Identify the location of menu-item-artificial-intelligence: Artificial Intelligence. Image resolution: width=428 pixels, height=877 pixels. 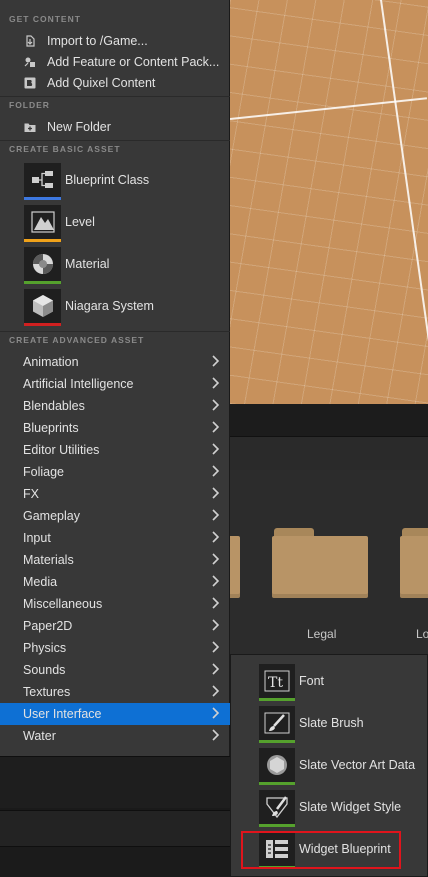
(115, 384).